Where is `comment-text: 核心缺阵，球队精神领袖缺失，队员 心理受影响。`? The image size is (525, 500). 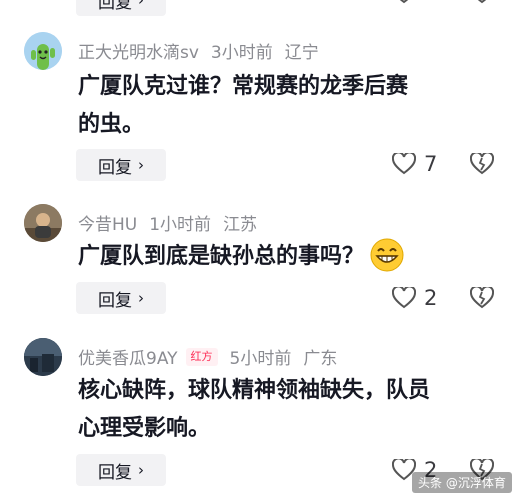 comment-text: 核心缺阵，球队精神领袖缺失，队员 心理受影响。 is located at coordinates (293, 410).